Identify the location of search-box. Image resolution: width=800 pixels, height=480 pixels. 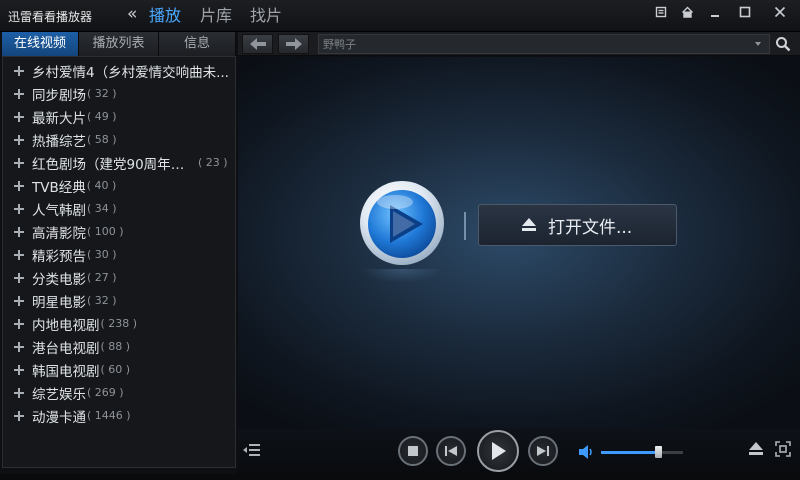
(544, 44).